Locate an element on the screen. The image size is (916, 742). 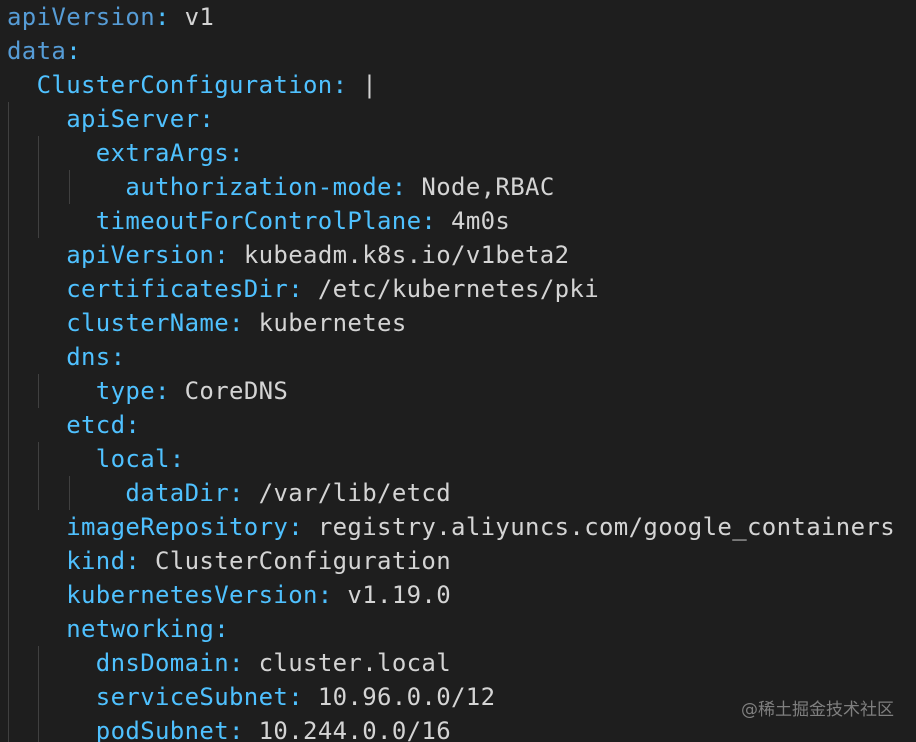
yaml-key: networking is located at coordinates (140, 629).